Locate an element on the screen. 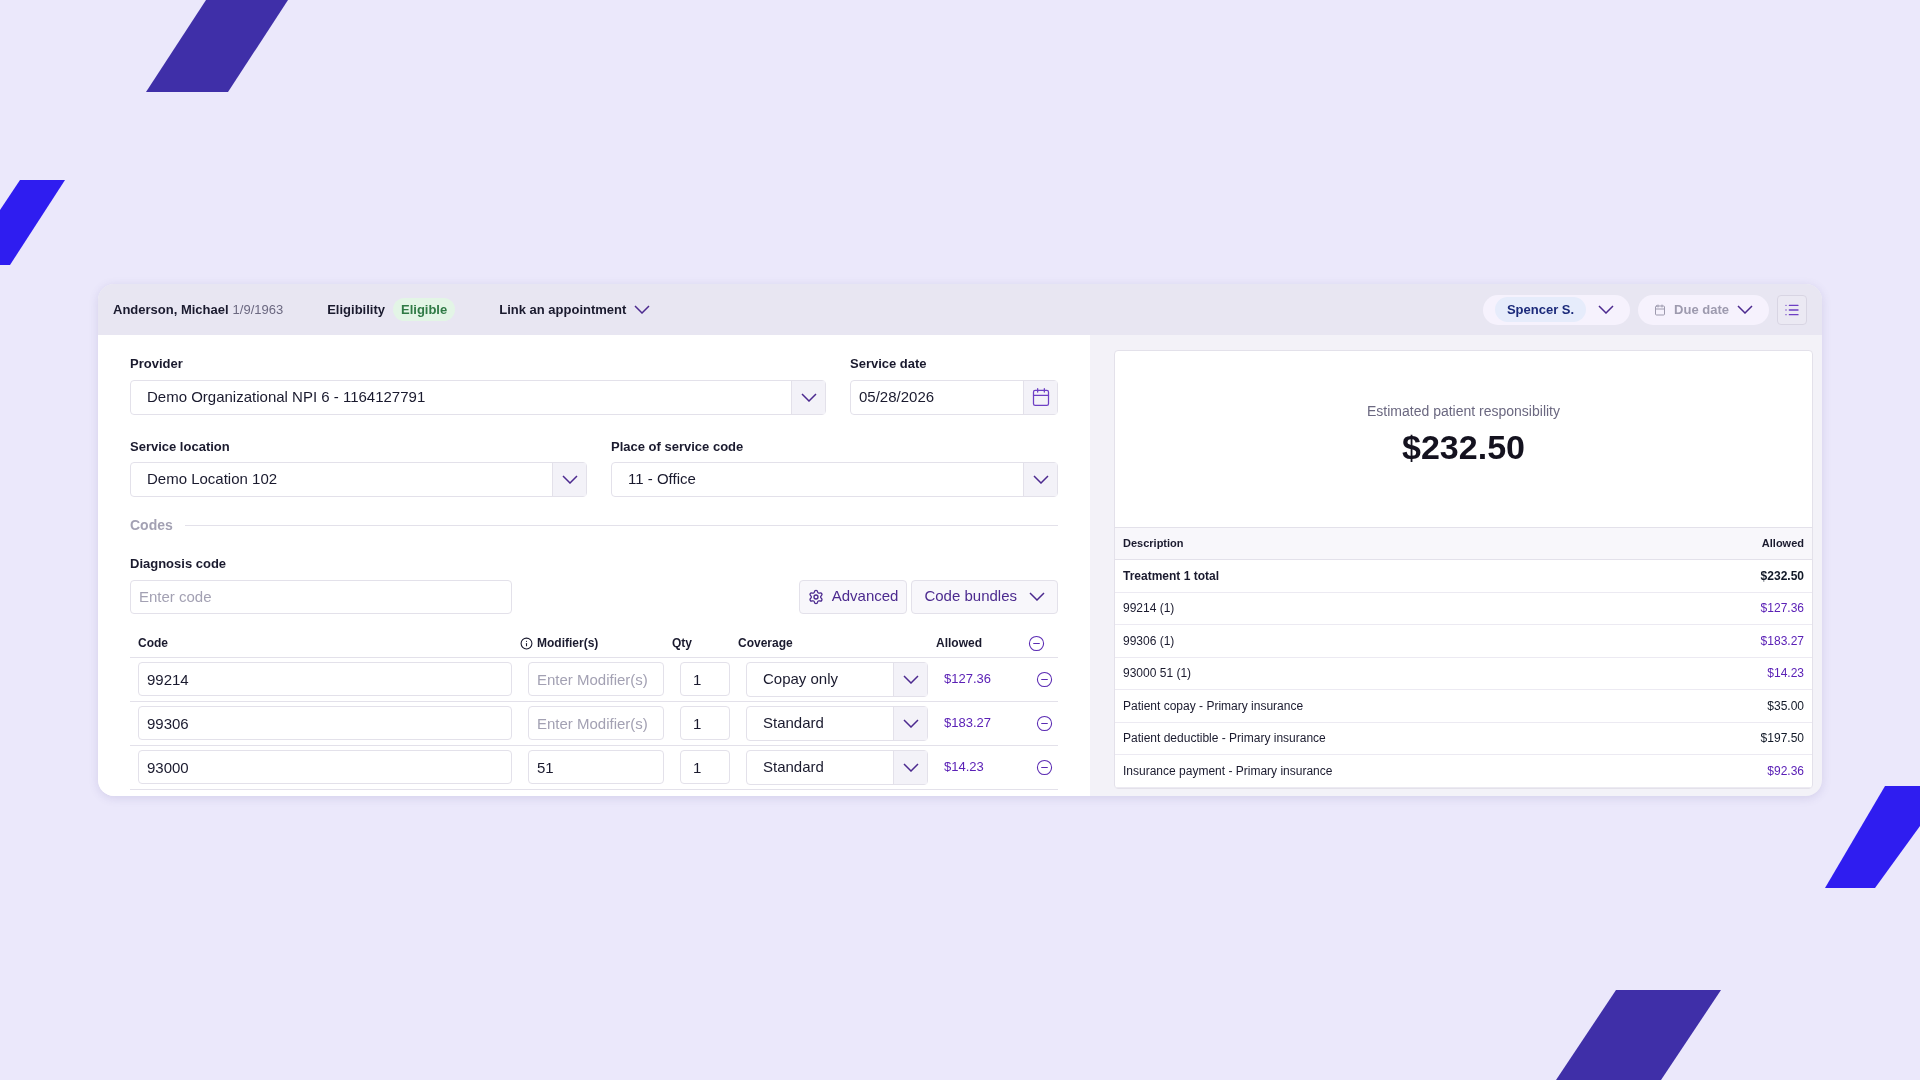 The image size is (1920, 1080). column-header: Qty is located at coordinates (682, 643).